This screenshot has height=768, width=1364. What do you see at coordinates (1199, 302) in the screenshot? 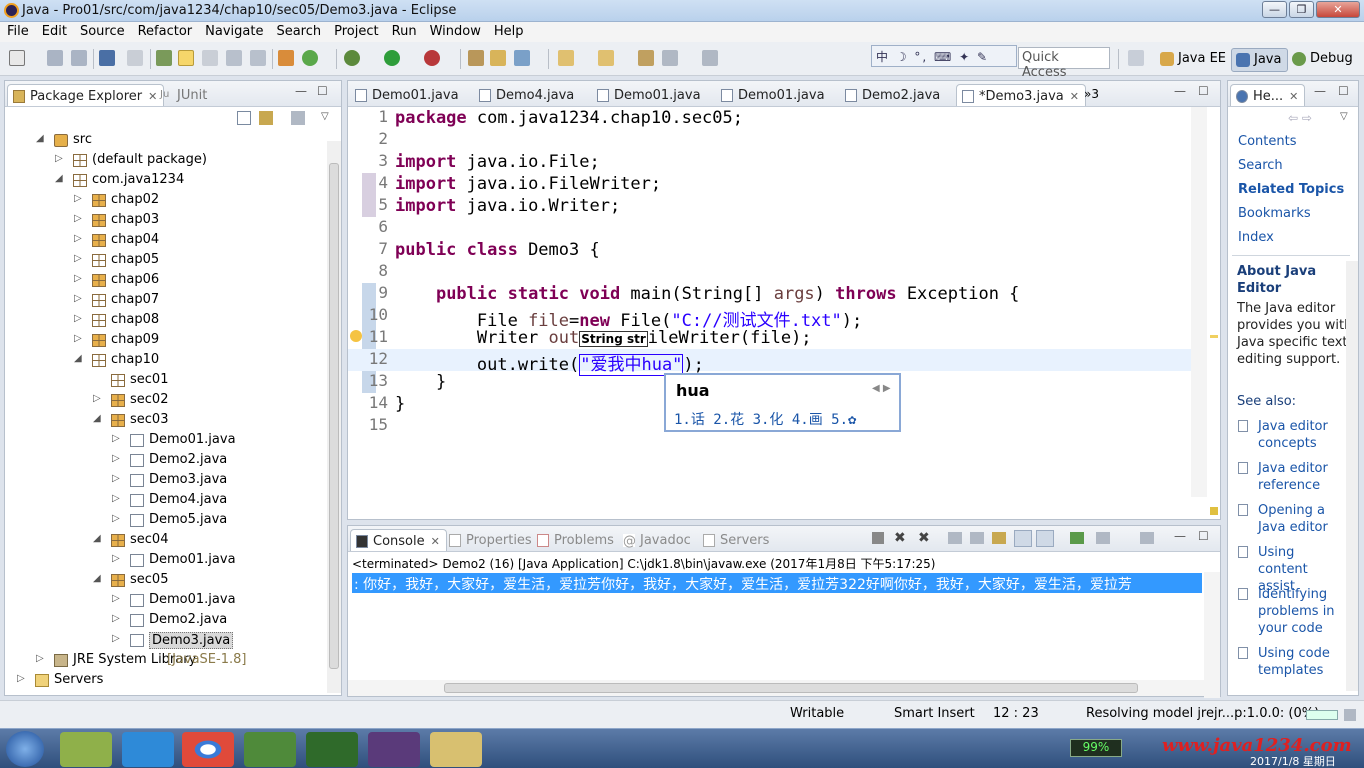
I see `editor-vscrollbar` at bounding box center [1199, 302].